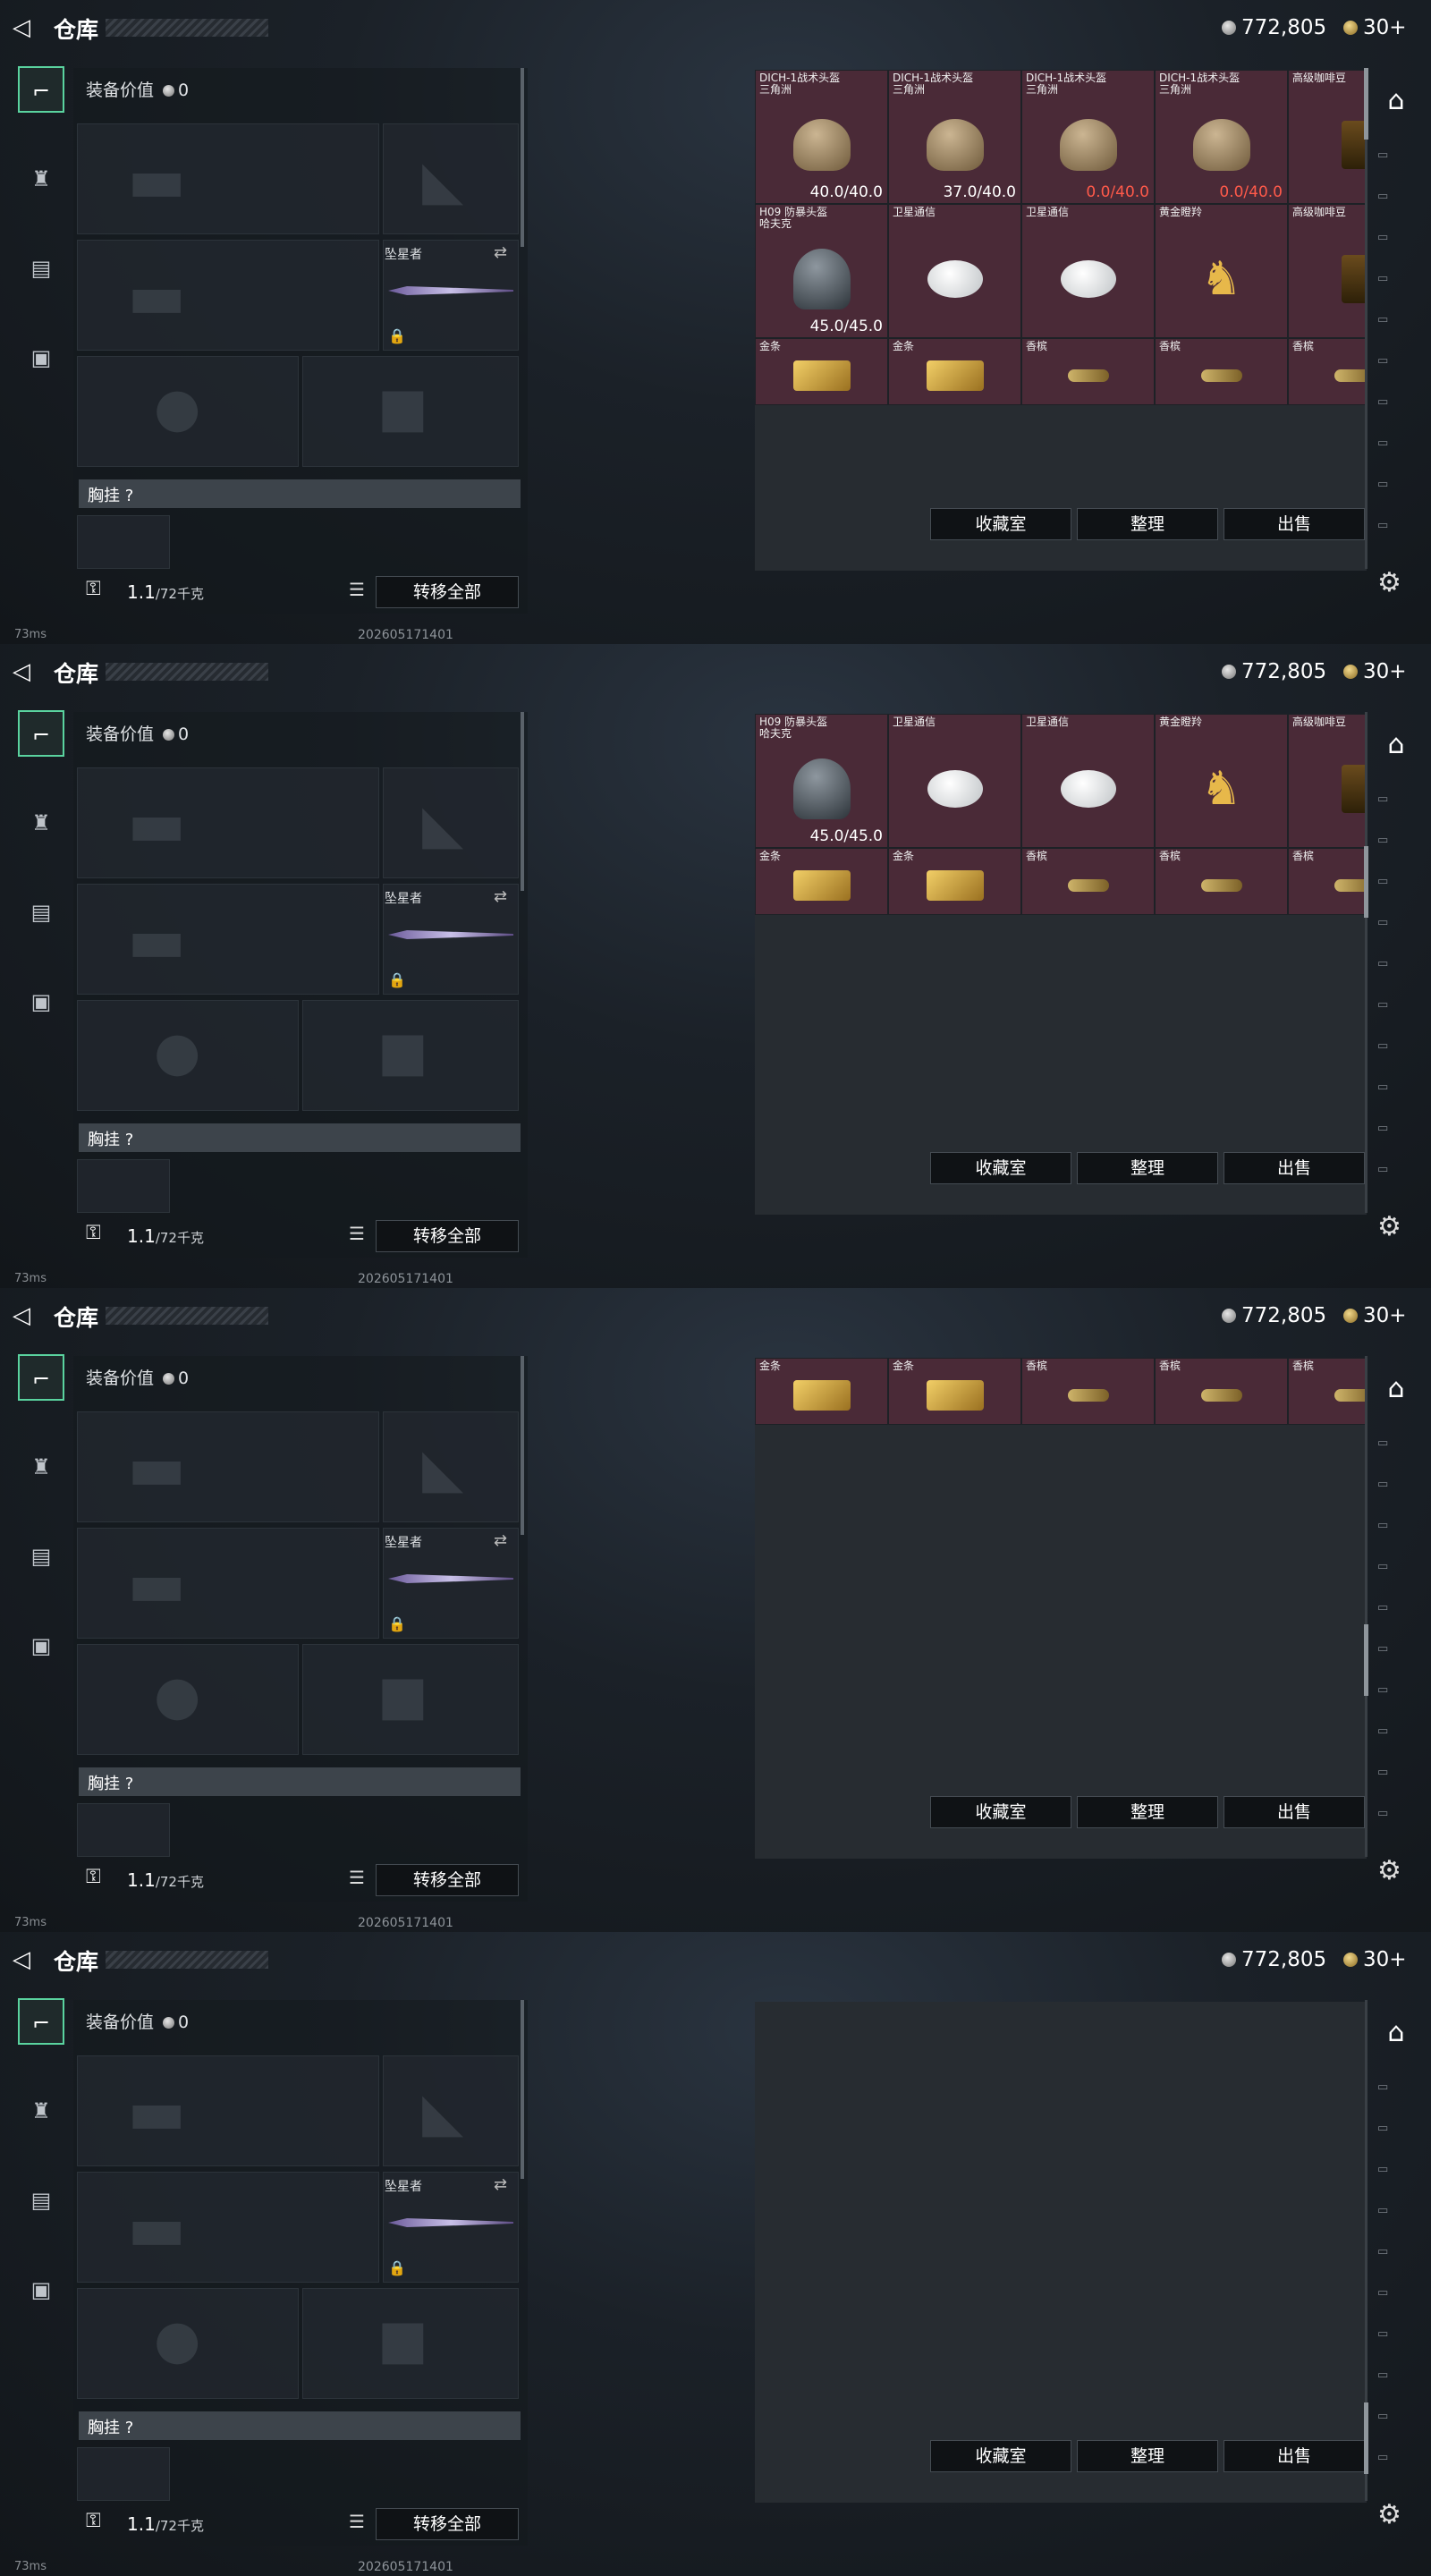 The width and height of the screenshot is (1431, 2576). I want to click on stash-item: H09 防暴头盔 哈夫克 45.0/45.0, so click(822, 271).